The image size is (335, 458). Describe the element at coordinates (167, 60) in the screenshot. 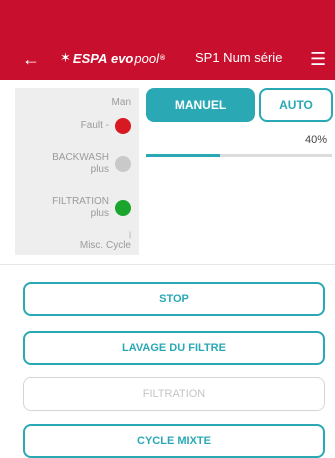

I see `app-bar: ← ✶ ESPA evo pool ® SP1 Num série ☰` at that location.